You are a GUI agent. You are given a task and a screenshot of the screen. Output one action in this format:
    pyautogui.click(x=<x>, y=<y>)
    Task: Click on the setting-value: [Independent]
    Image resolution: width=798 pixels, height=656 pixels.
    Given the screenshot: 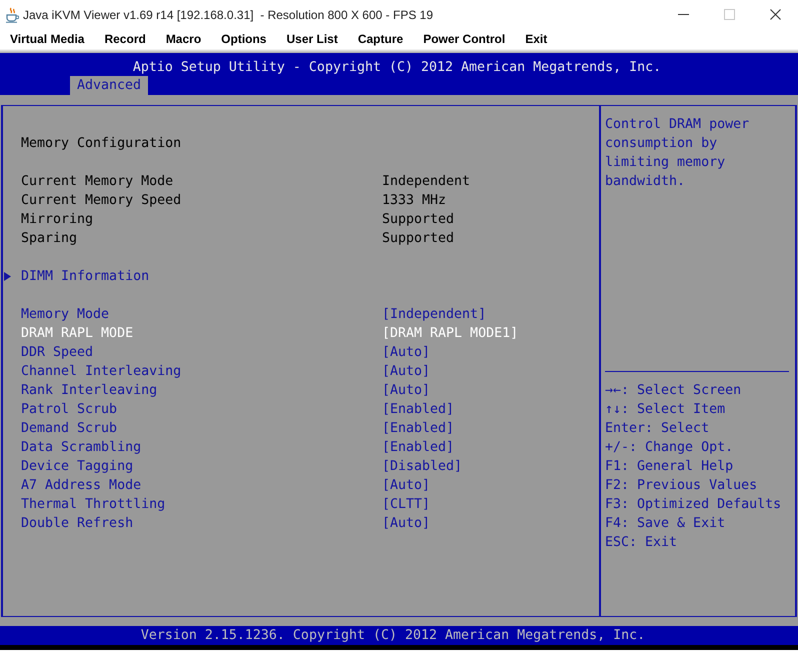 What is the action you would take?
    pyautogui.click(x=434, y=314)
    